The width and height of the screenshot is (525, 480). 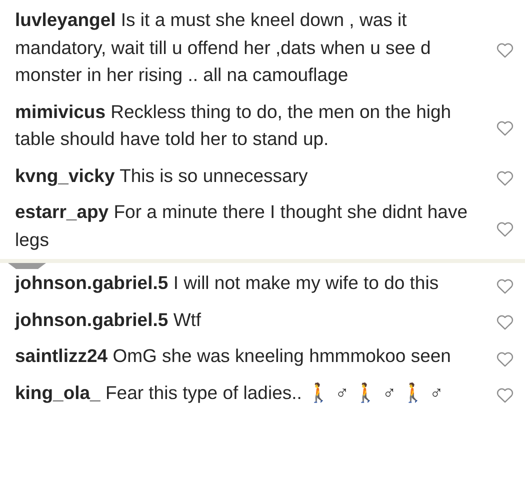 What do you see at coordinates (227, 283) in the screenshot?
I see `comment-text: johnson.gabriel.5 I will not make my wife to do this` at bounding box center [227, 283].